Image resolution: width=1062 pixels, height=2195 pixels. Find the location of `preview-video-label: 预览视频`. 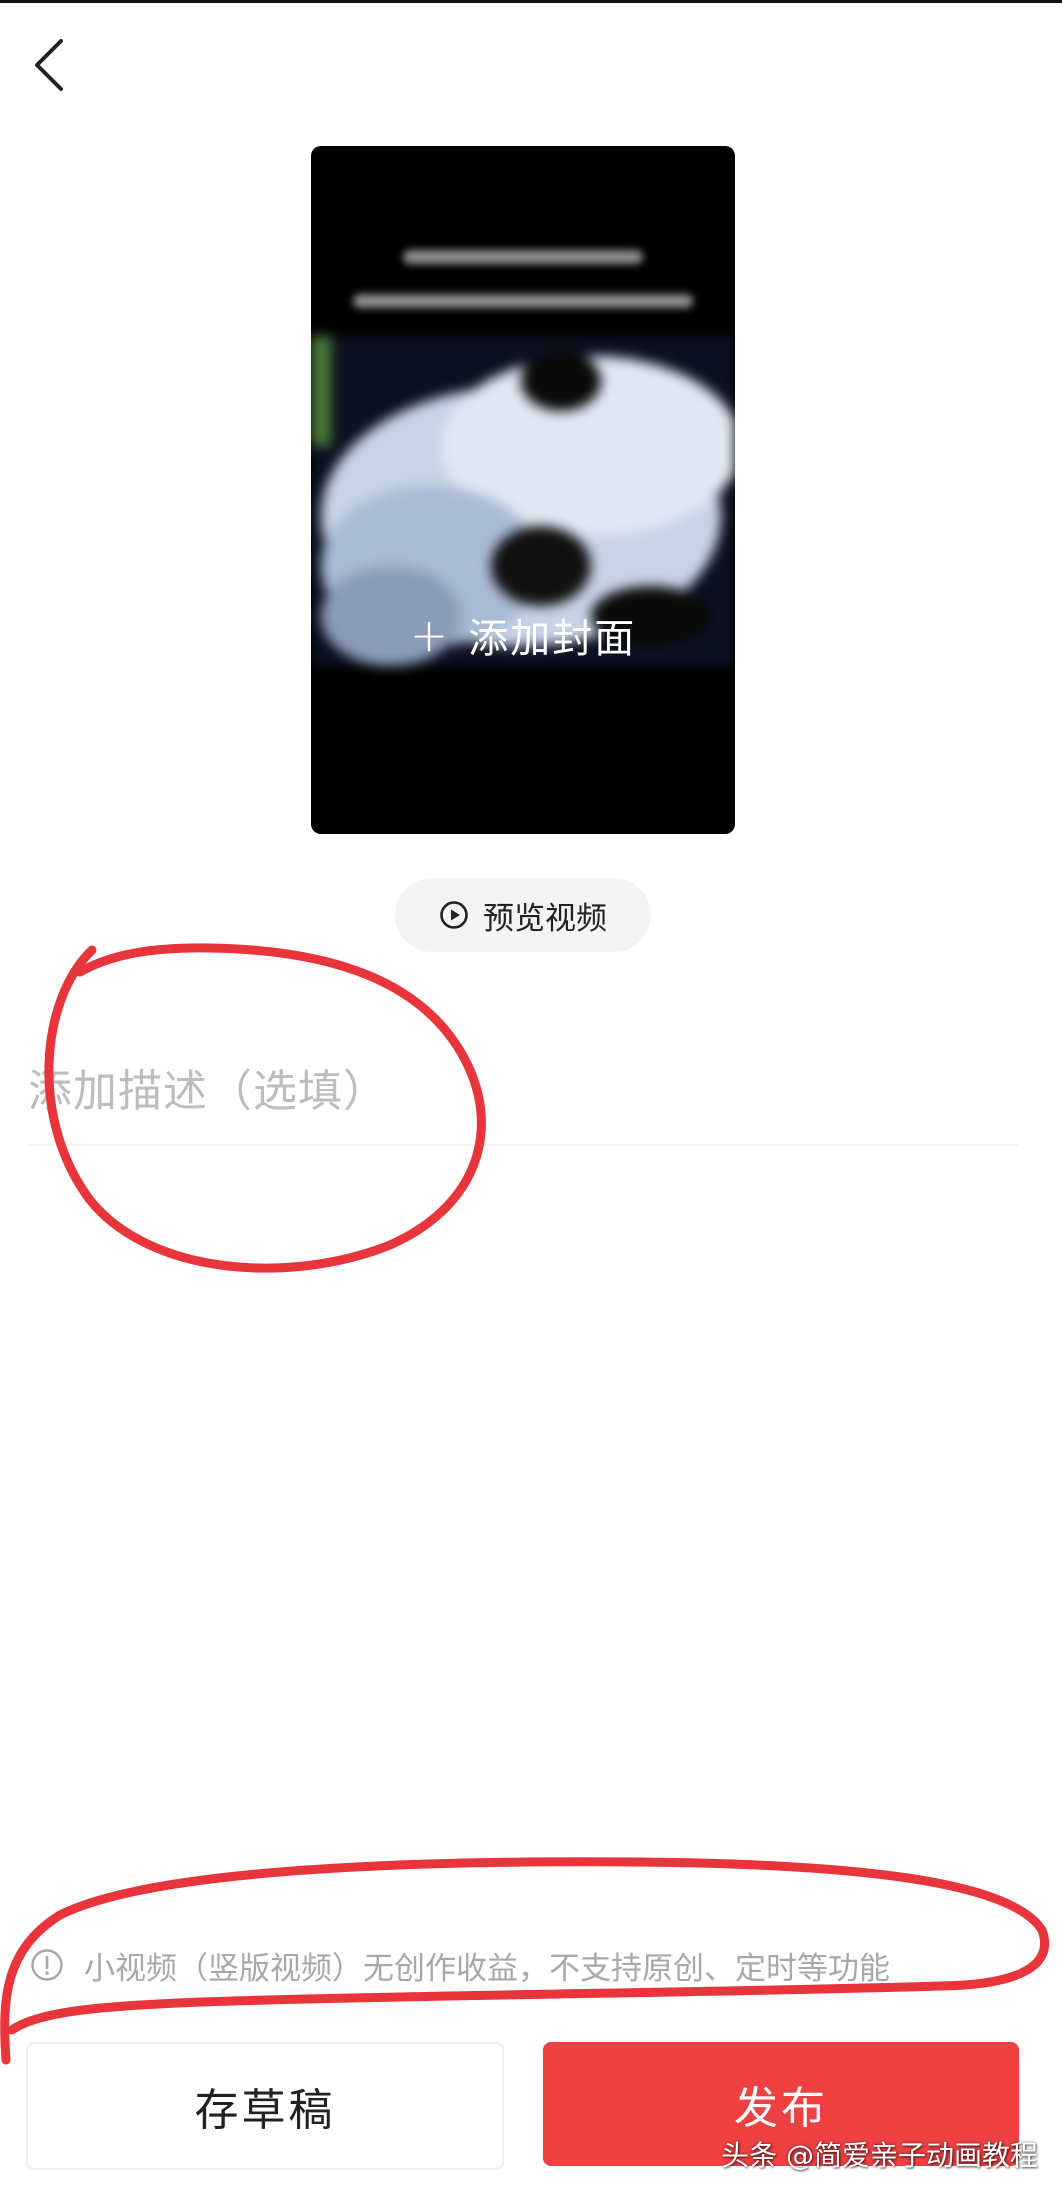

preview-video-label: 预览视频 is located at coordinates (545, 918).